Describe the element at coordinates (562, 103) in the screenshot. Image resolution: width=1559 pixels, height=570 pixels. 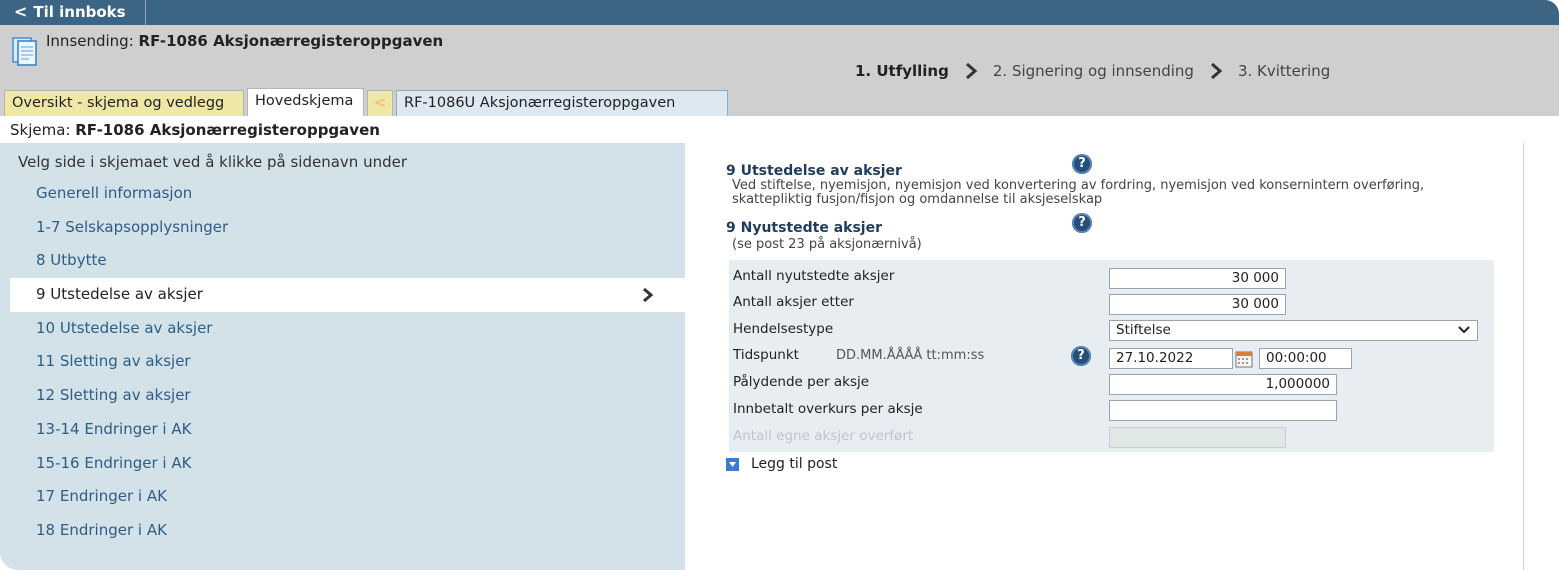
I see `tab-subform: RF-1086U Aksjonærregisteroppgaven` at that location.